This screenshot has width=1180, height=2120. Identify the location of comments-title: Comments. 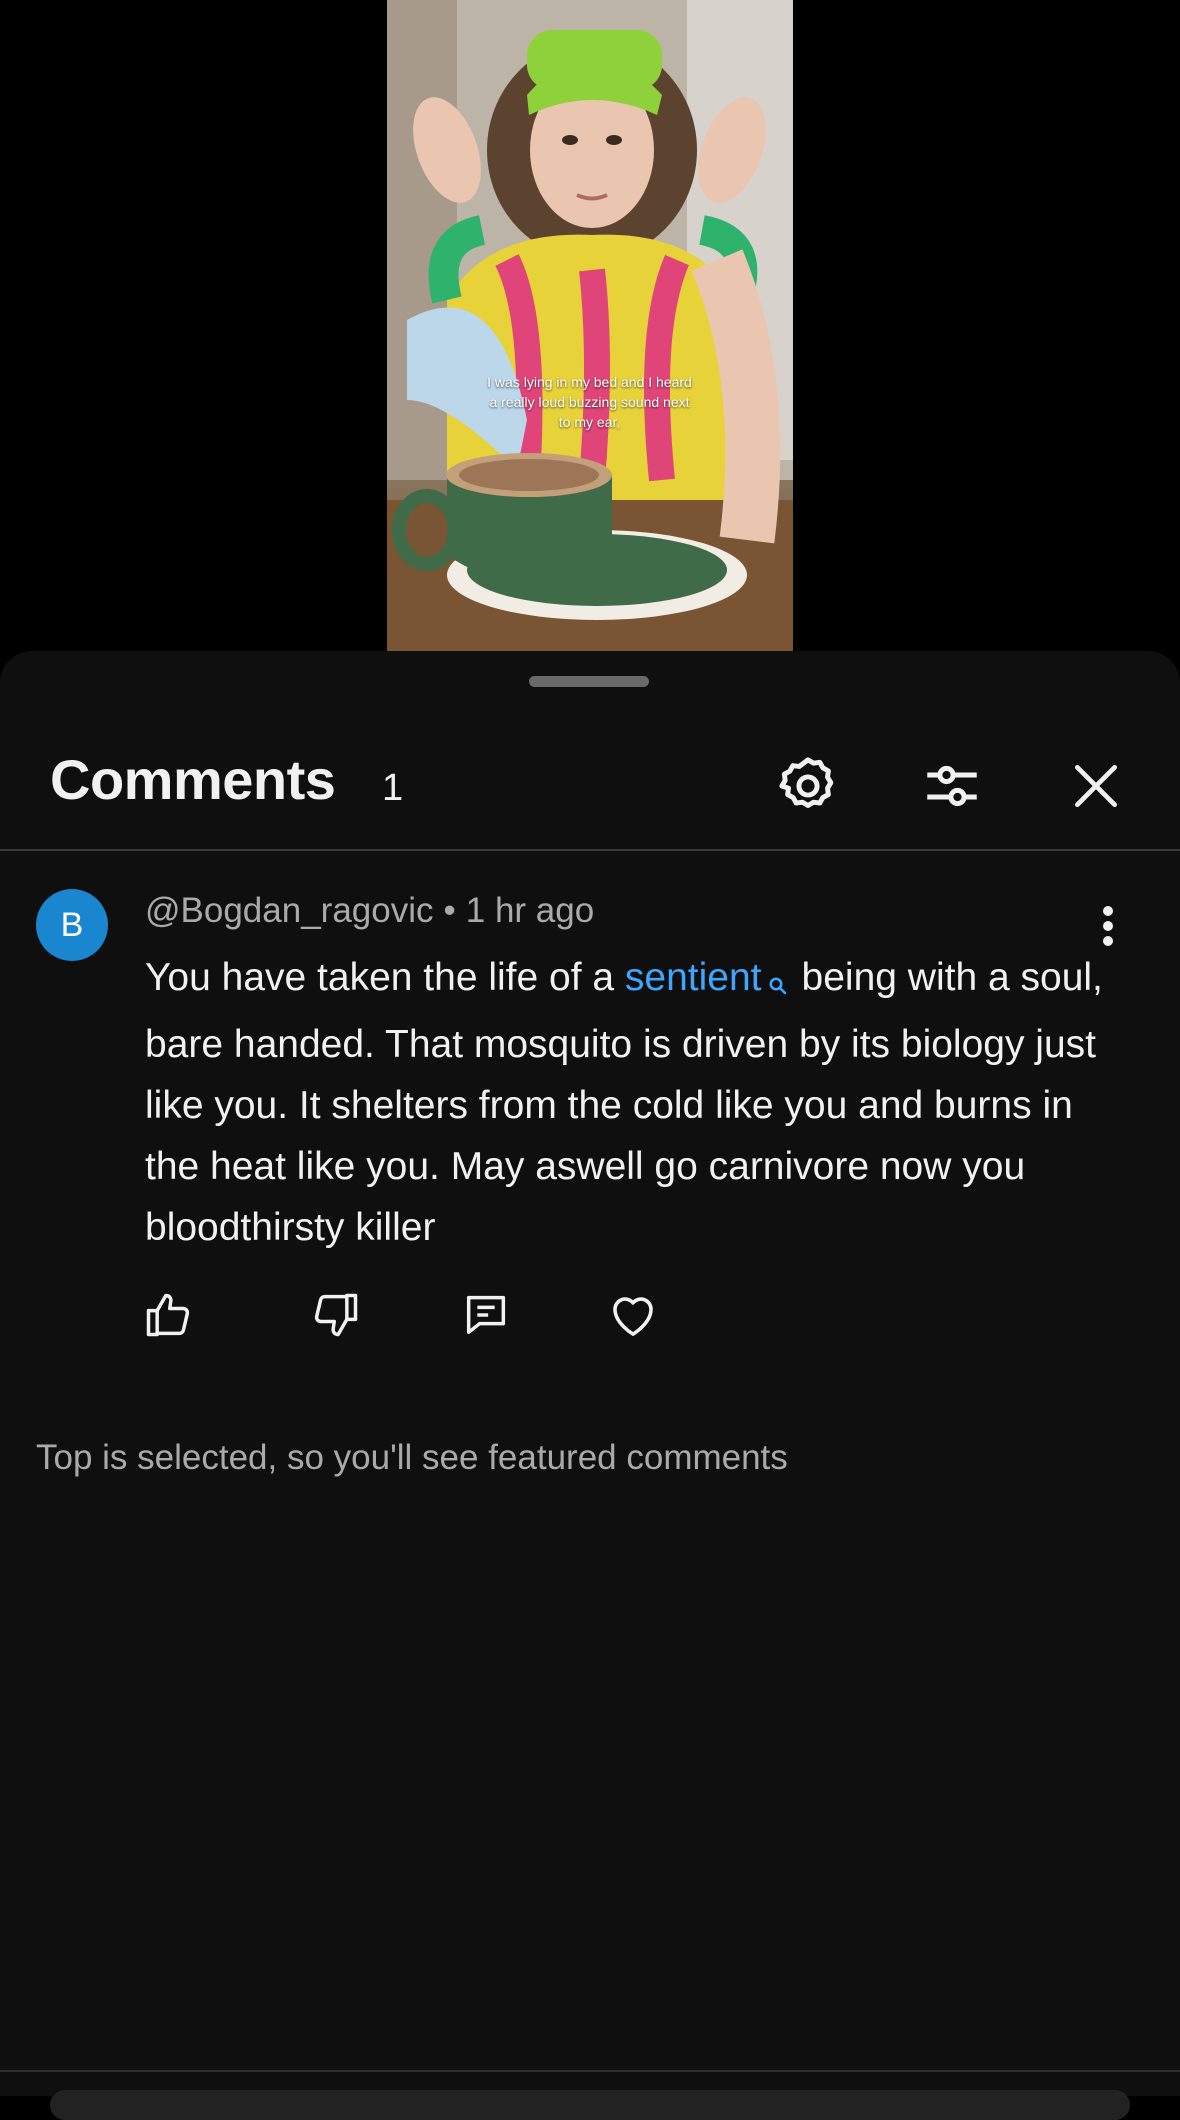
(193, 779).